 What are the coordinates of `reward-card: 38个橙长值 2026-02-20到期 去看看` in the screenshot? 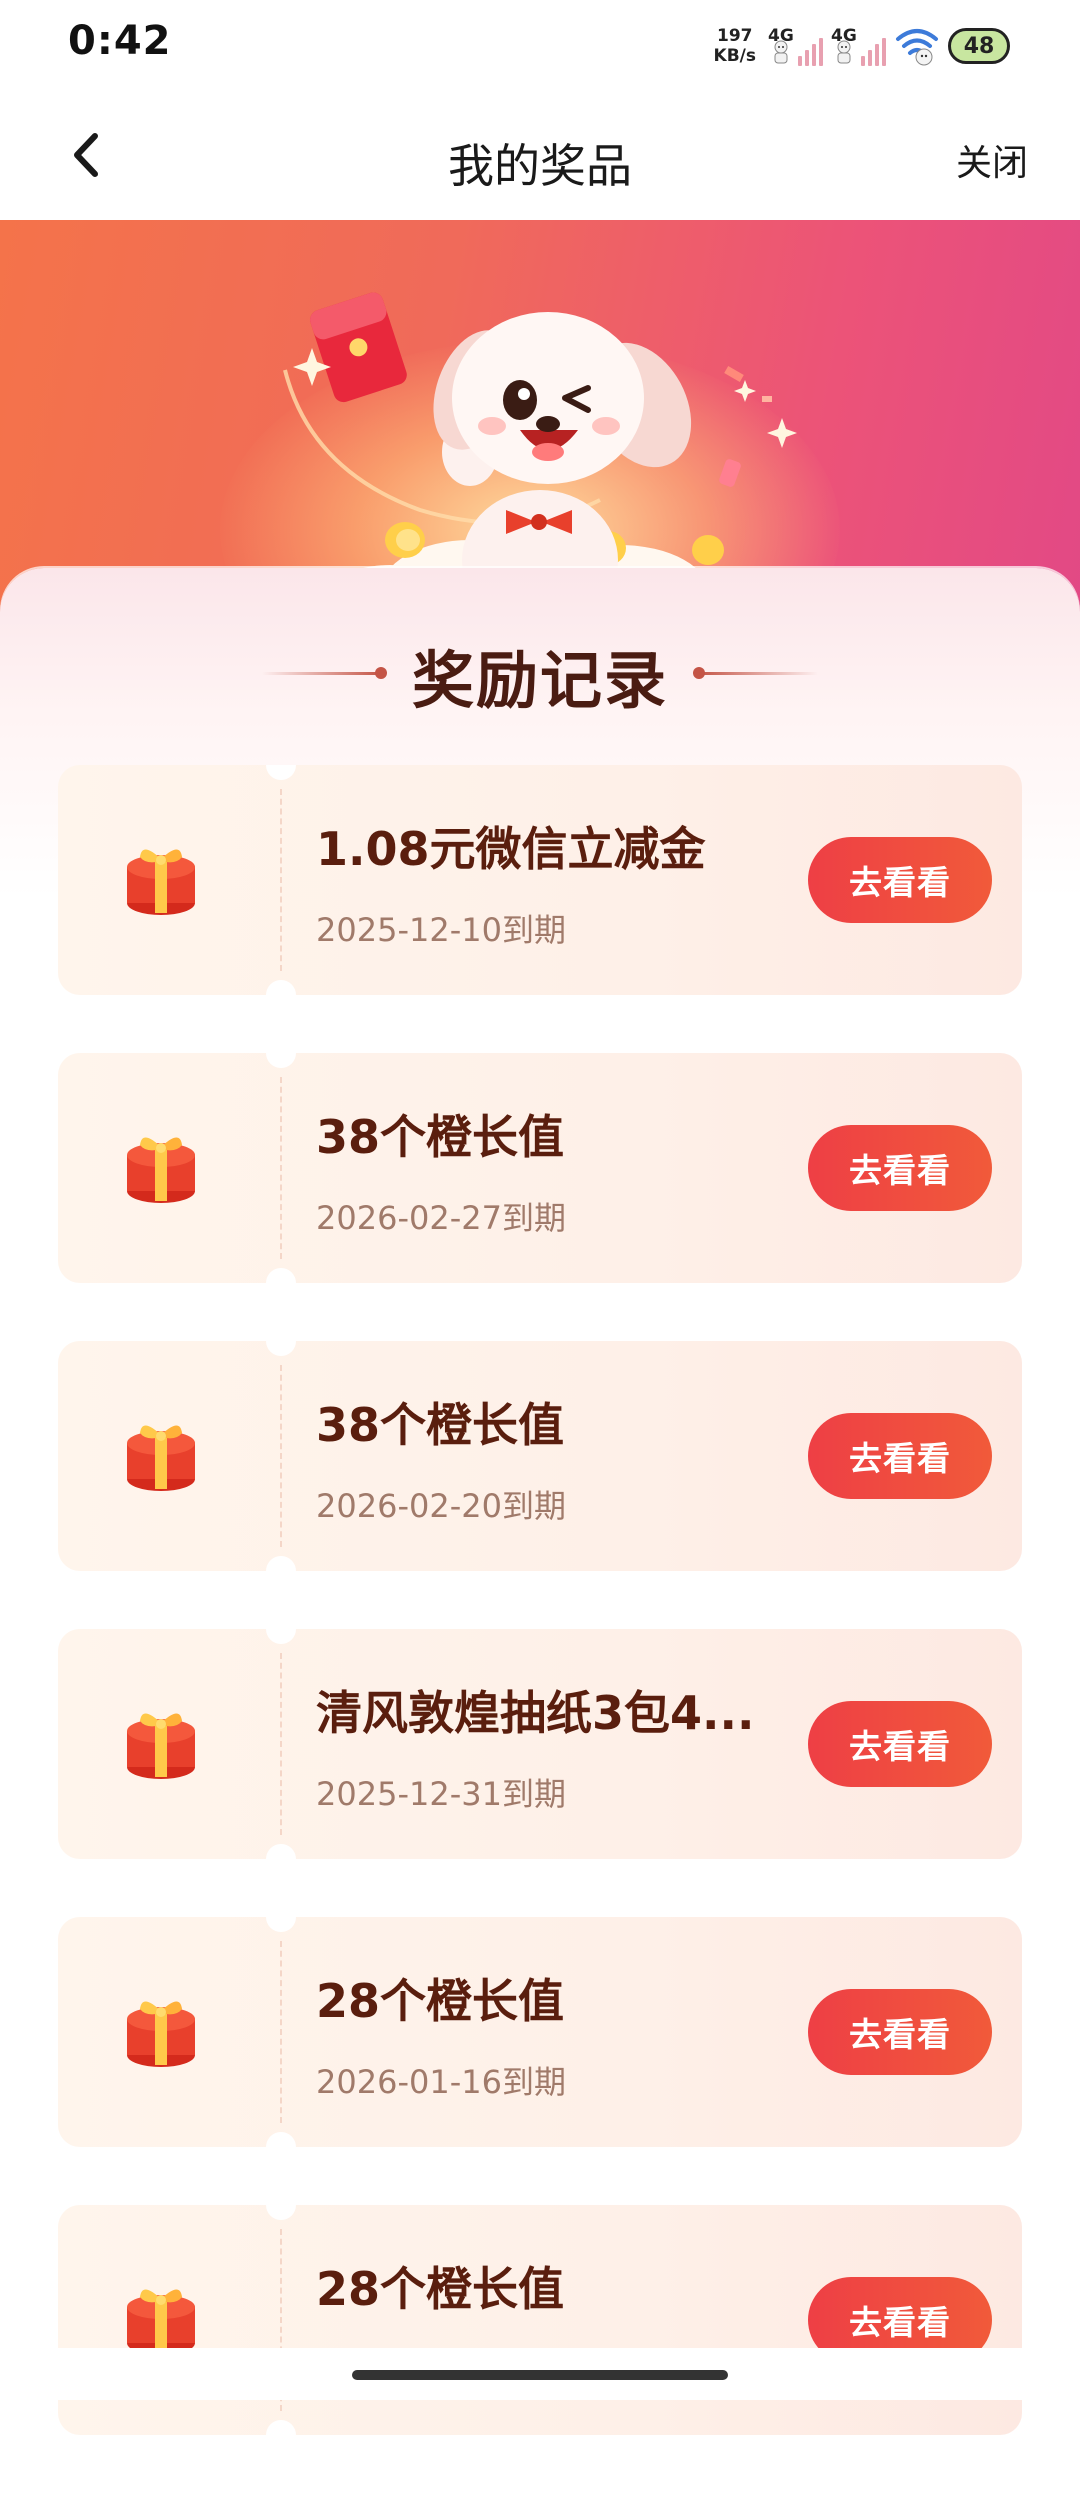 It's located at (540, 1456).